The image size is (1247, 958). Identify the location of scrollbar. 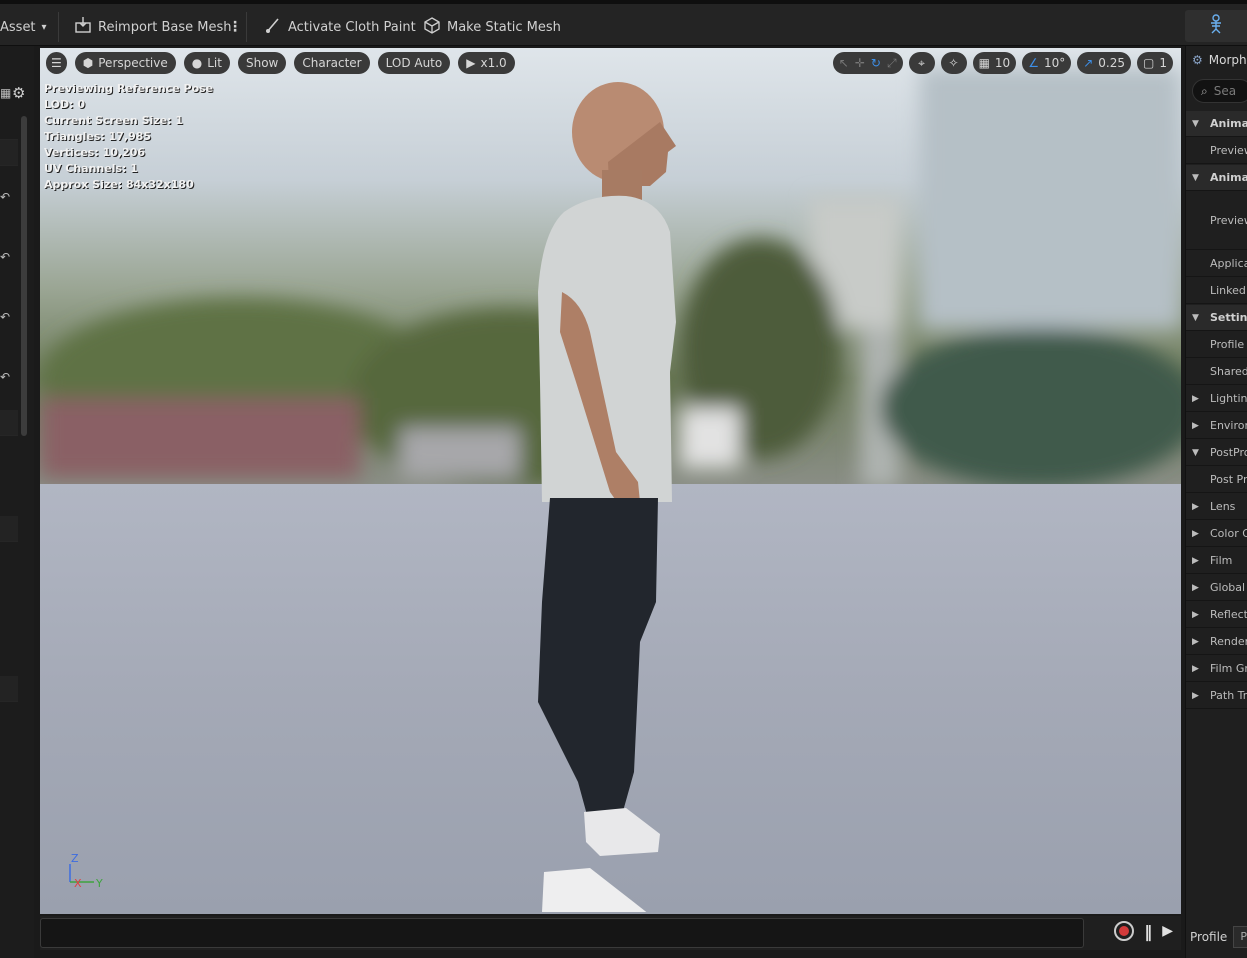
(24, 276).